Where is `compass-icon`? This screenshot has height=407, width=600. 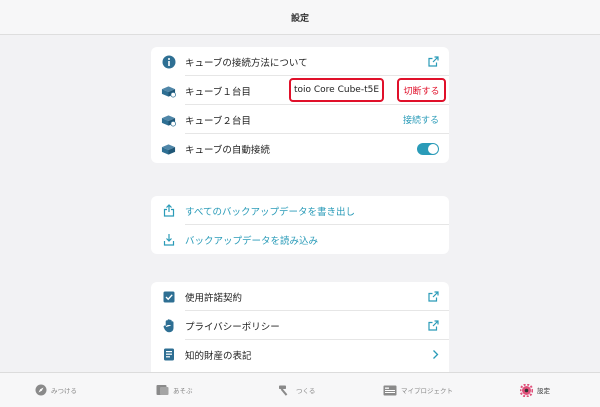 compass-icon is located at coordinates (41, 390).